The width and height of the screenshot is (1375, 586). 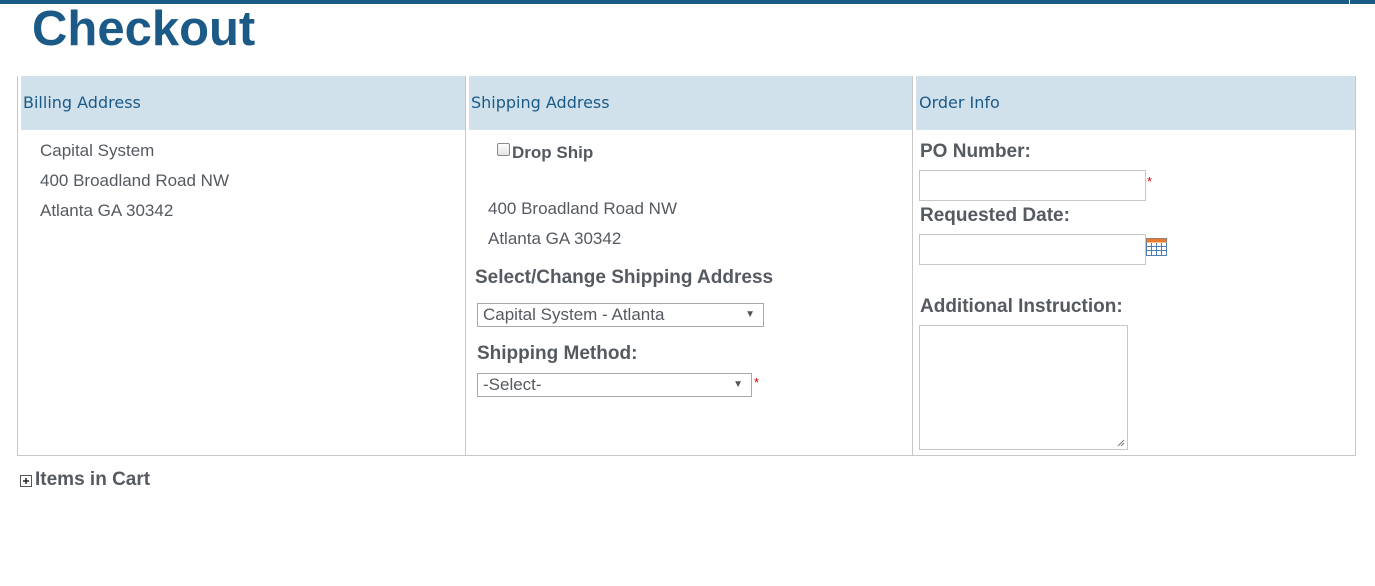 What do you see at coordinates (107, 210) in the screenshot?
I see `billing-city-state-zip: Atlanta GA 30342` at bounding box center [107, 210].